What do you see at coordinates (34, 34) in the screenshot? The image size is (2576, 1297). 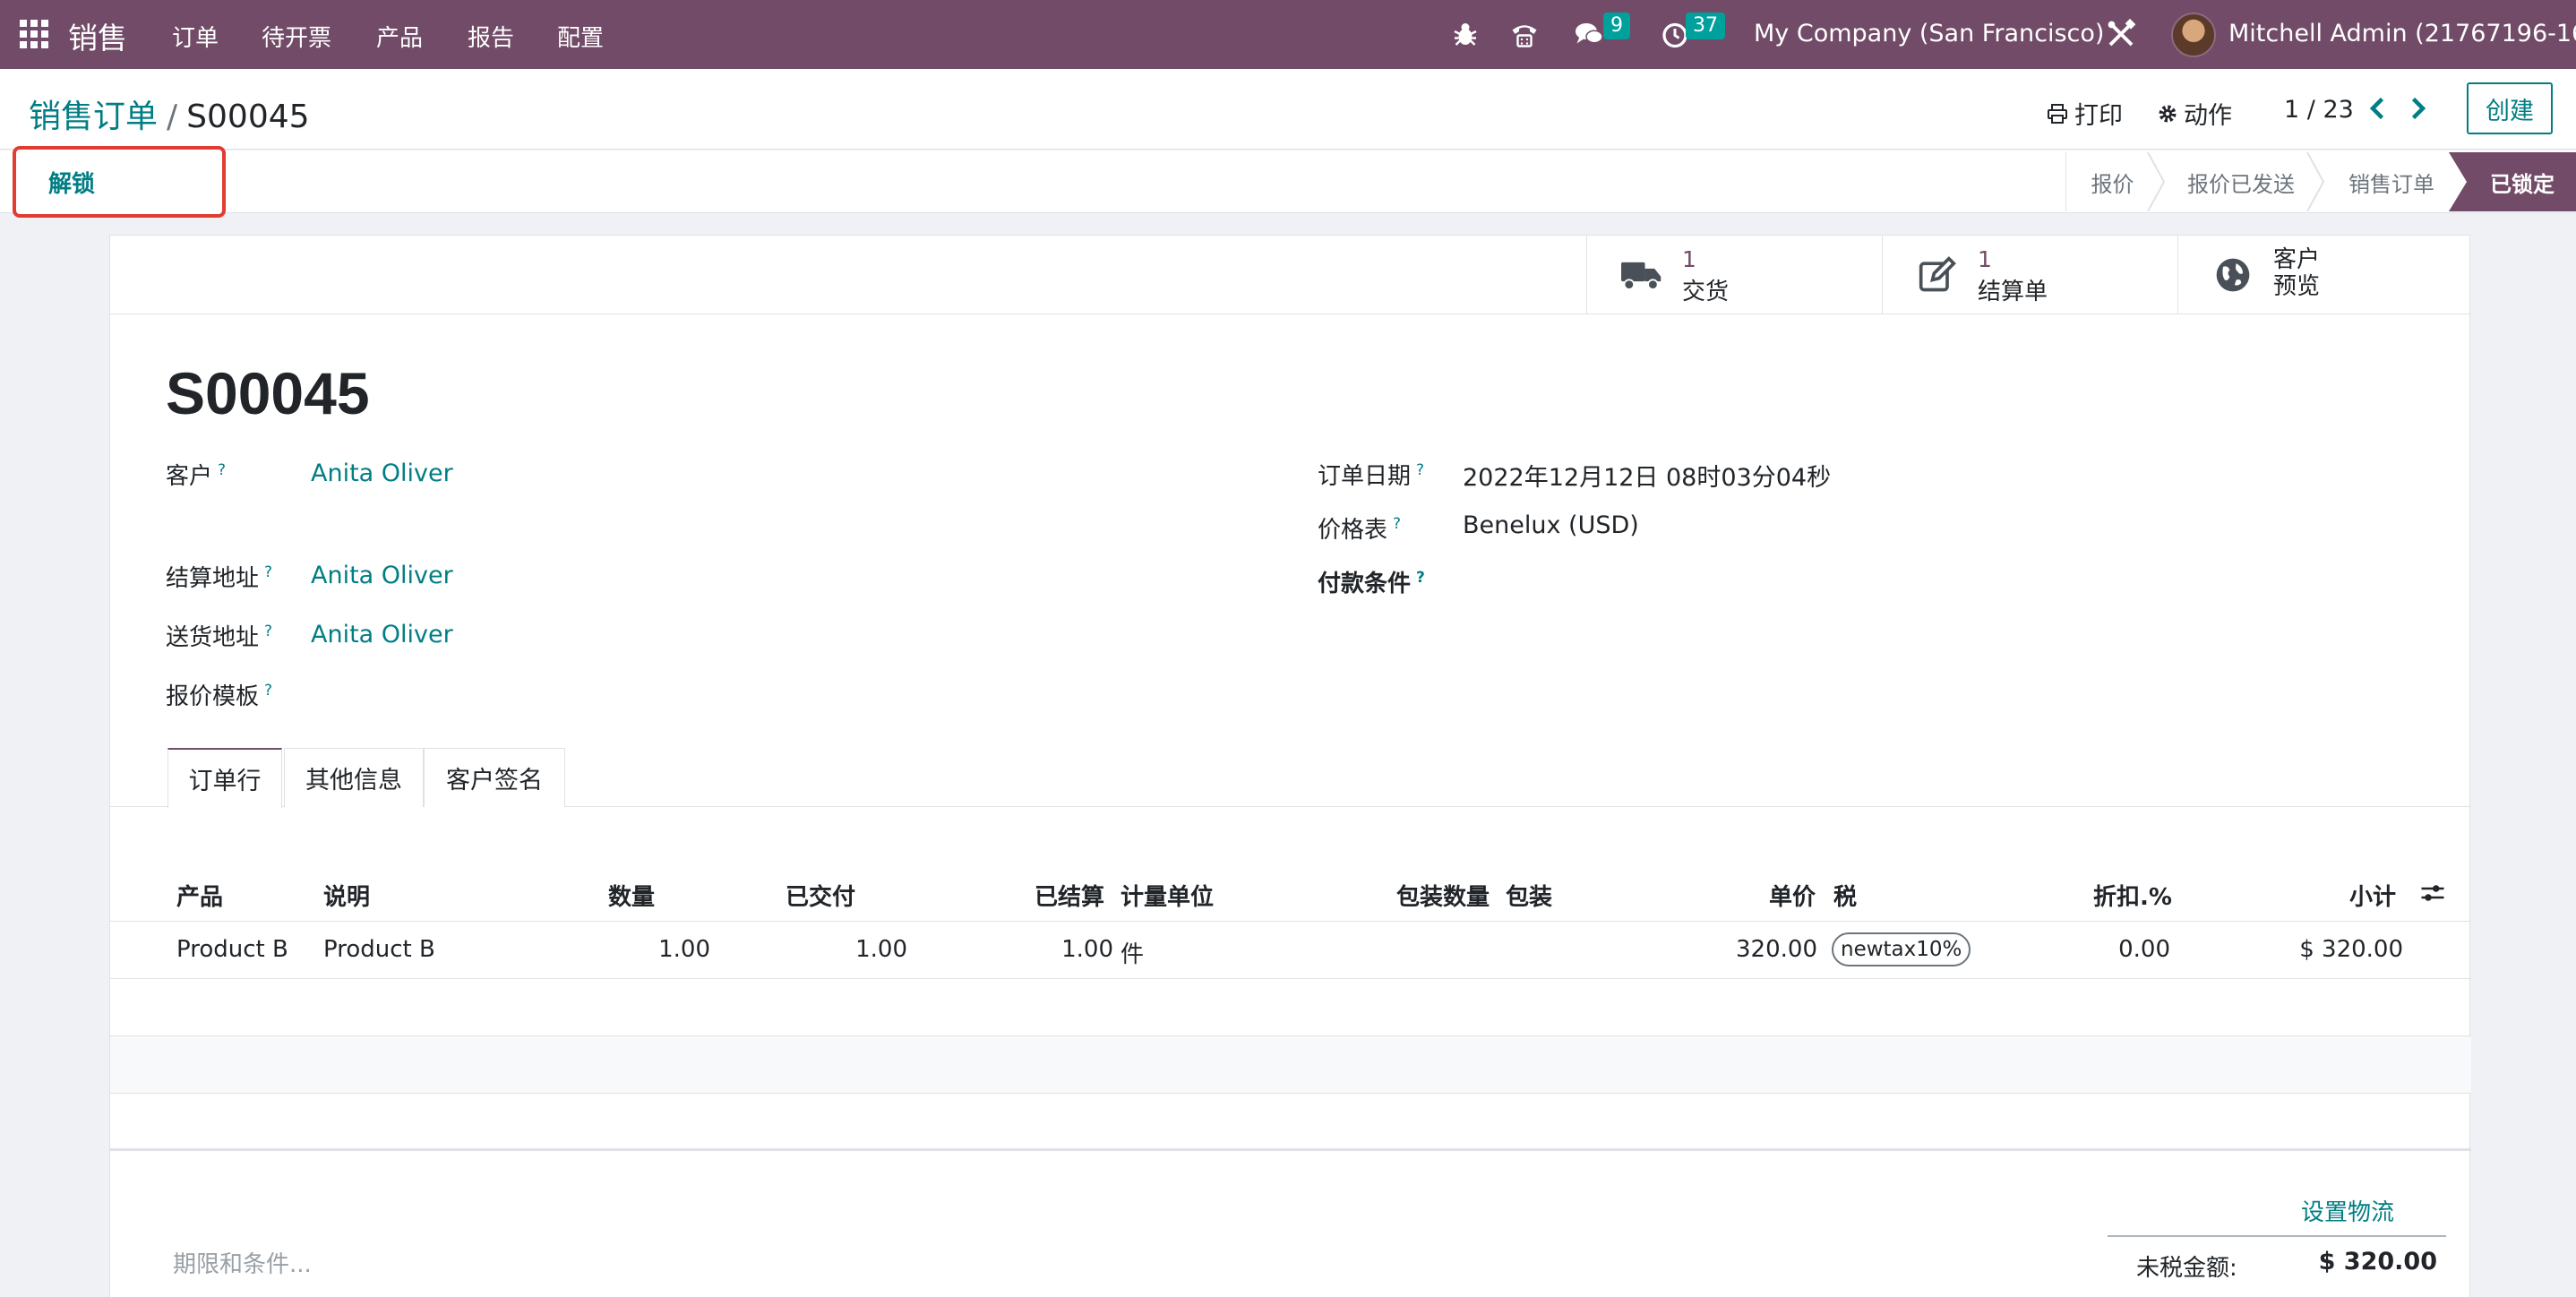 I see `apps-menu-icon` at bounding box center [34, 34].